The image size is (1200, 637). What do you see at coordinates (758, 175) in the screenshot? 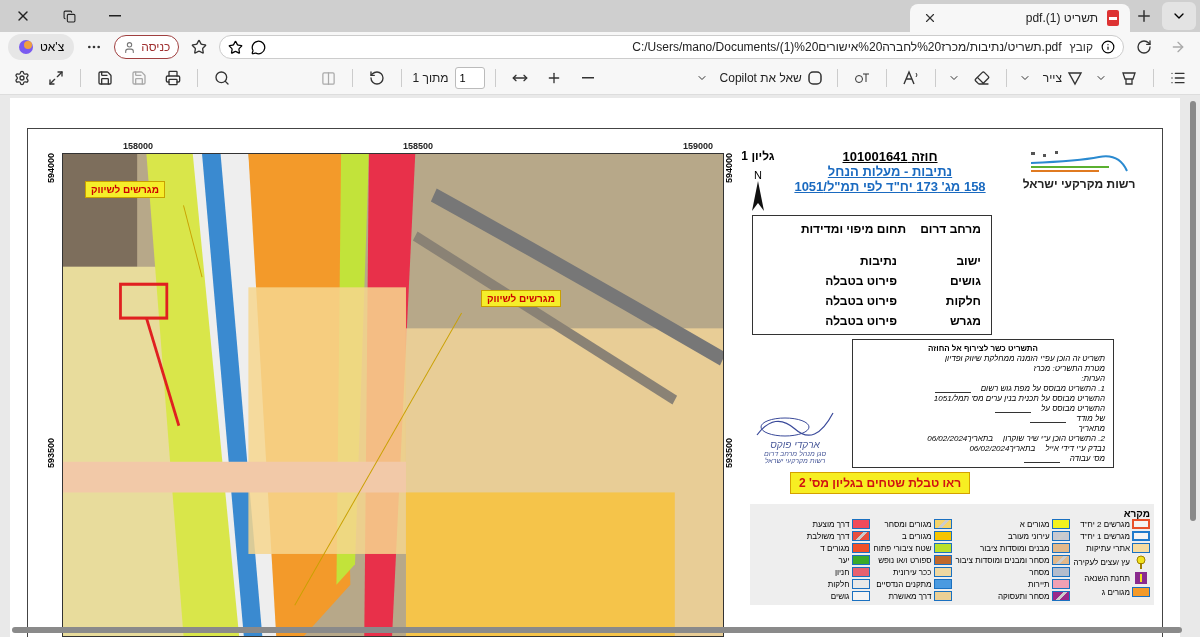
I see `north-label: N` at bounding box center [758, 175].